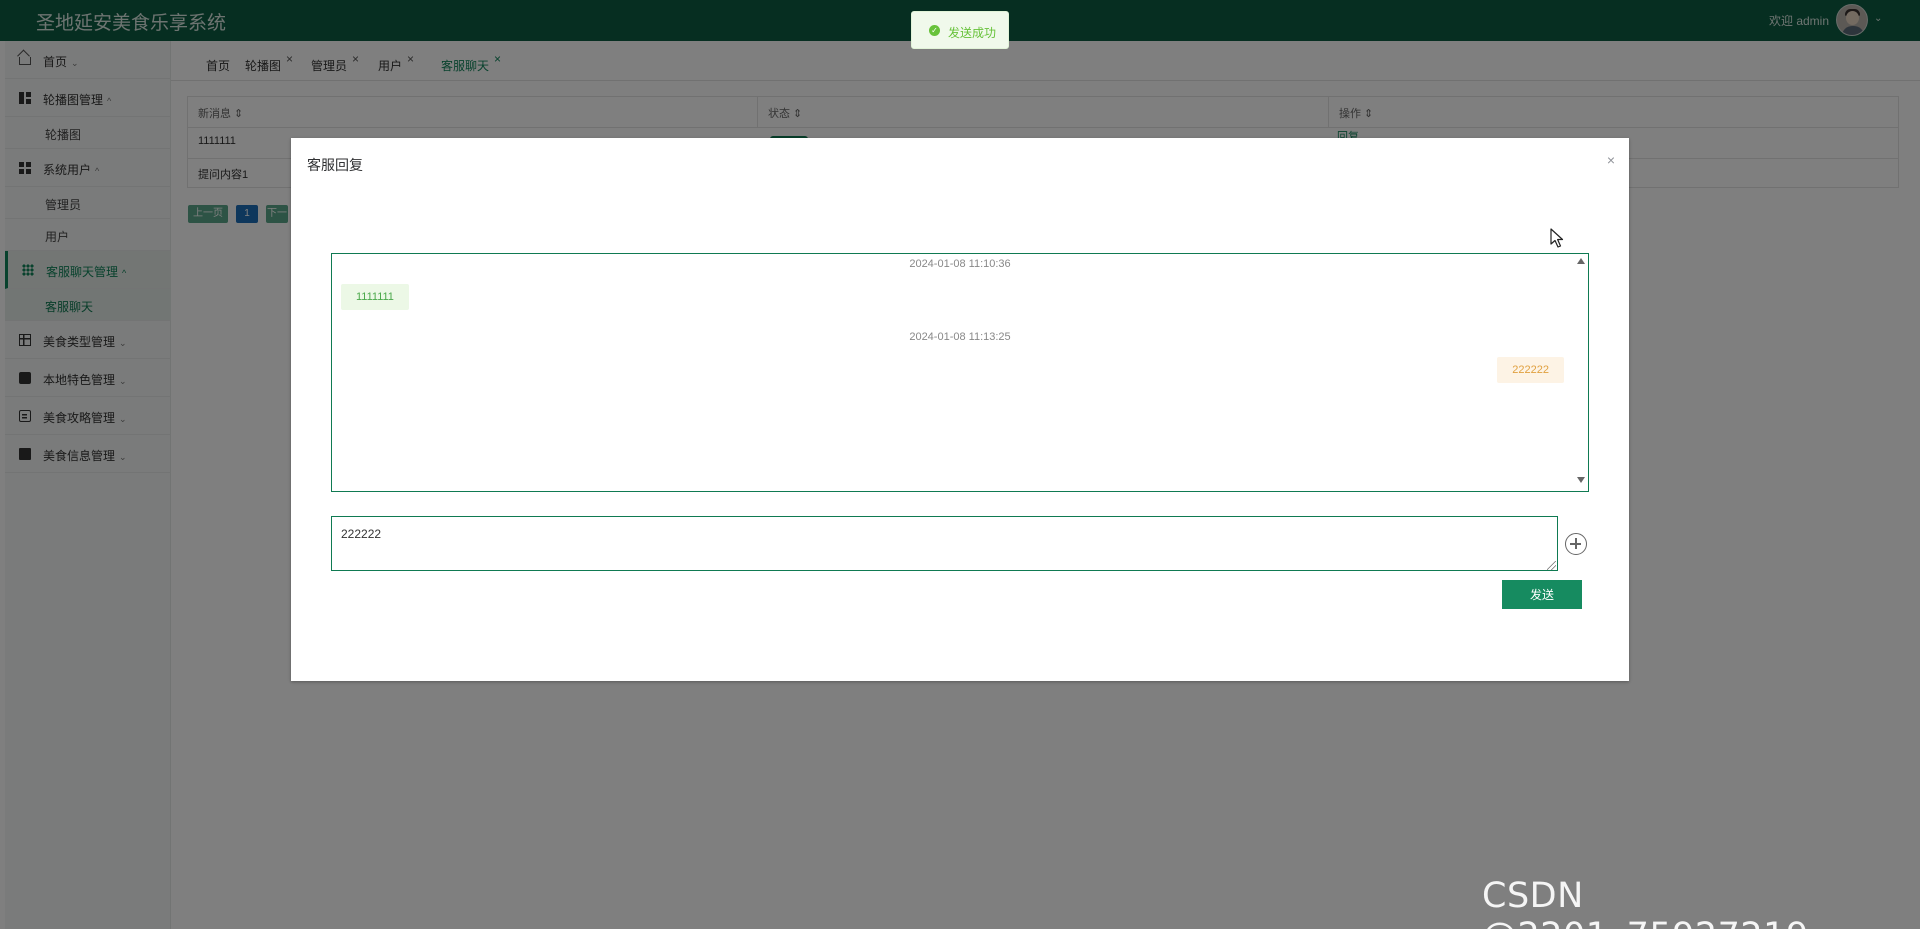 Image resolution: width=1920 pixels, height=932 pixels. Describe the element at coordinates (1645, 904) in the screenshot. I see `watermark-text: CSDN @2201_75927219` at that location.